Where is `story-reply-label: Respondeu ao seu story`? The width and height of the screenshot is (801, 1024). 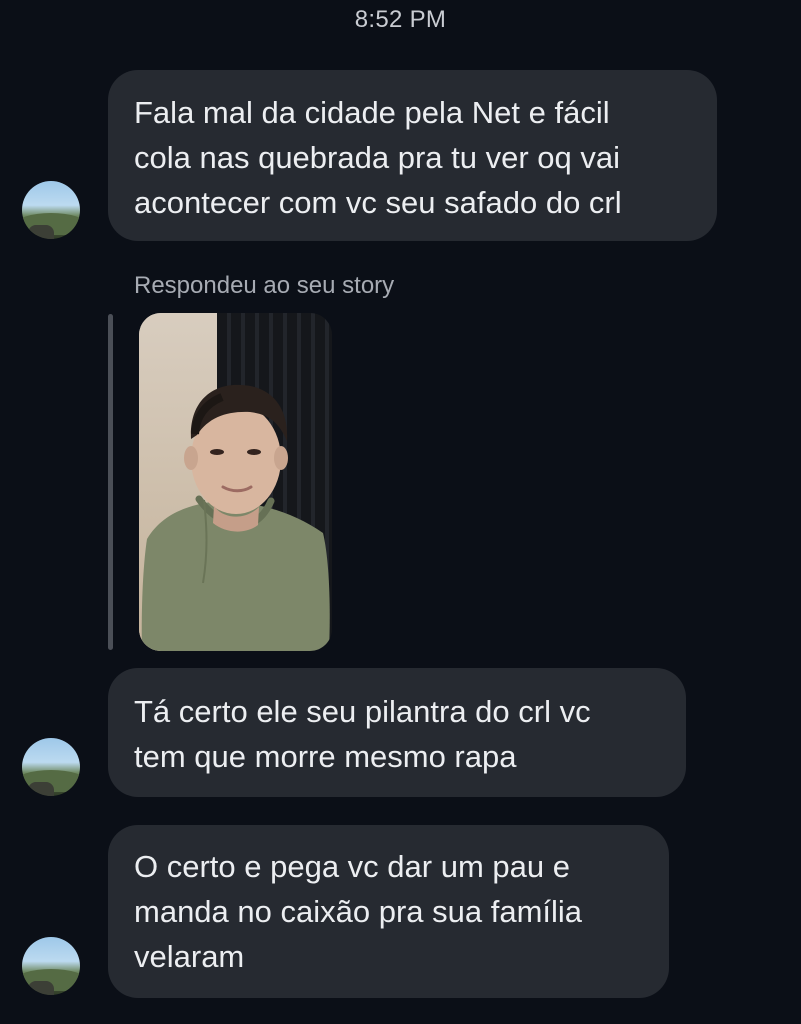
story-reply-label: Respondeu ao seu story is located at coordinates (264, 285).